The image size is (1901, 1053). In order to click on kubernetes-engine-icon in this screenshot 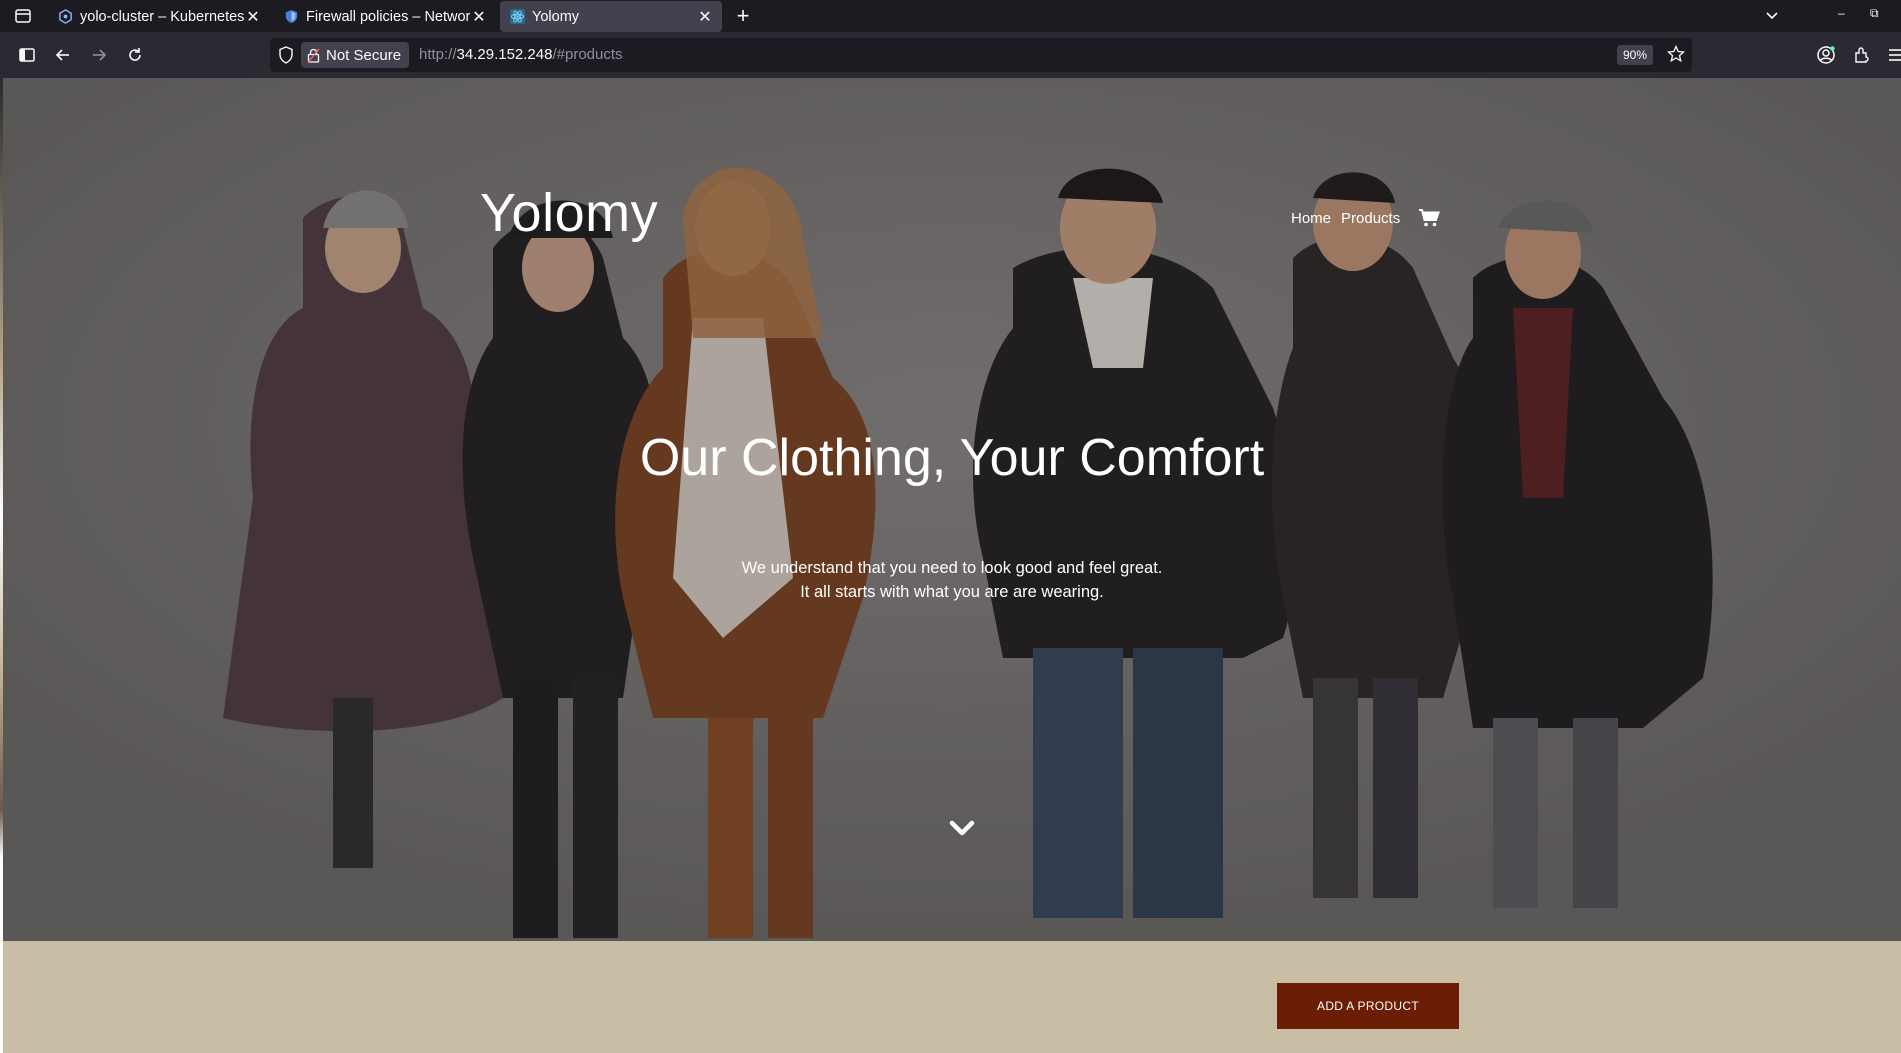, I will do `click(65, 16)`.